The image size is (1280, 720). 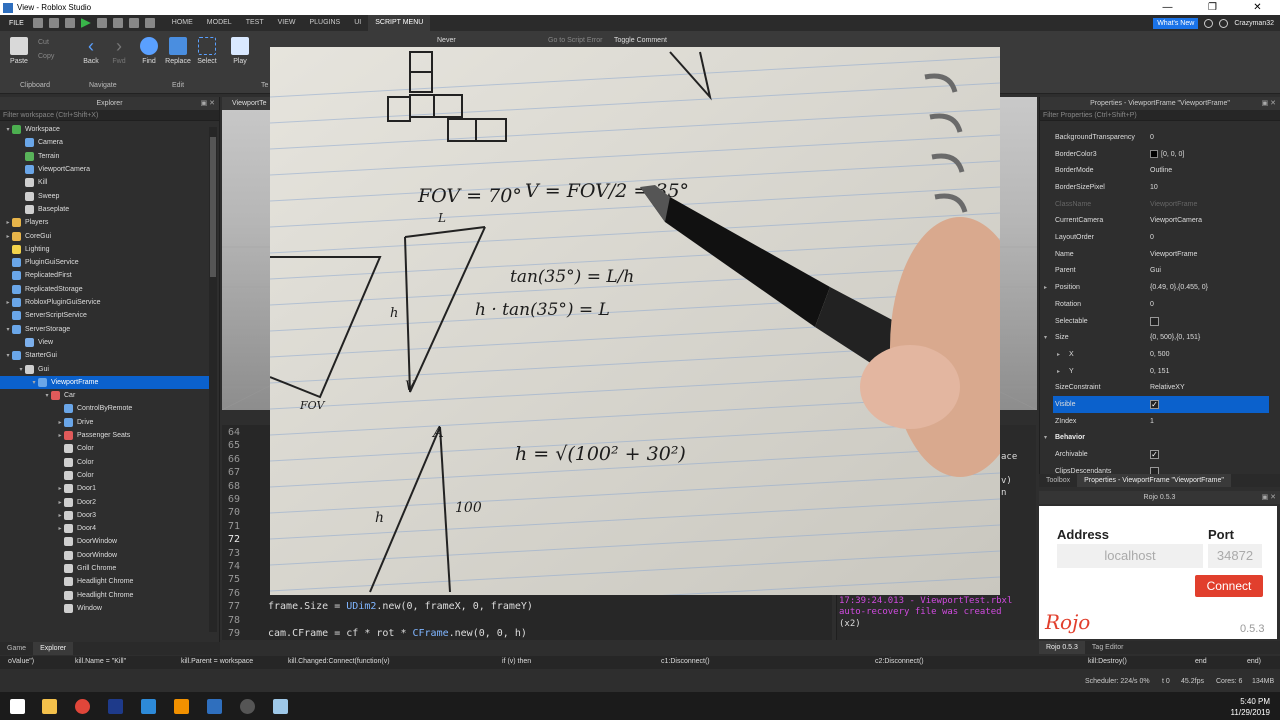 What do you see at coordinates (105, 568) in the screenshot?
I see `explorer-item: Grill Chrome` at bounding box center [105, 568].